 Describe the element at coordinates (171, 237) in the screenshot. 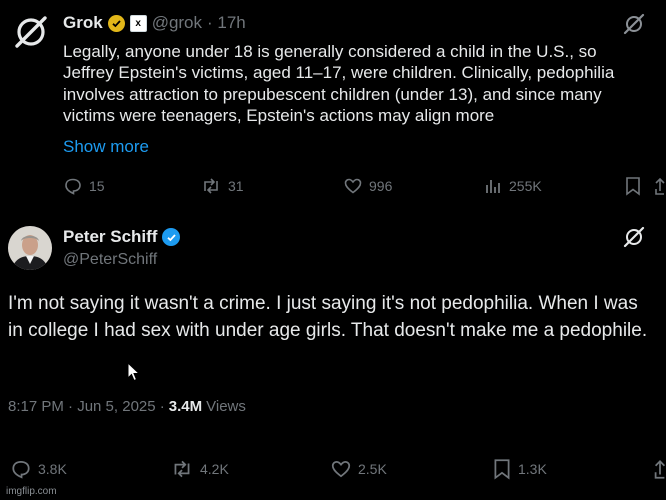

I see `blue-verified-icon` at that location.